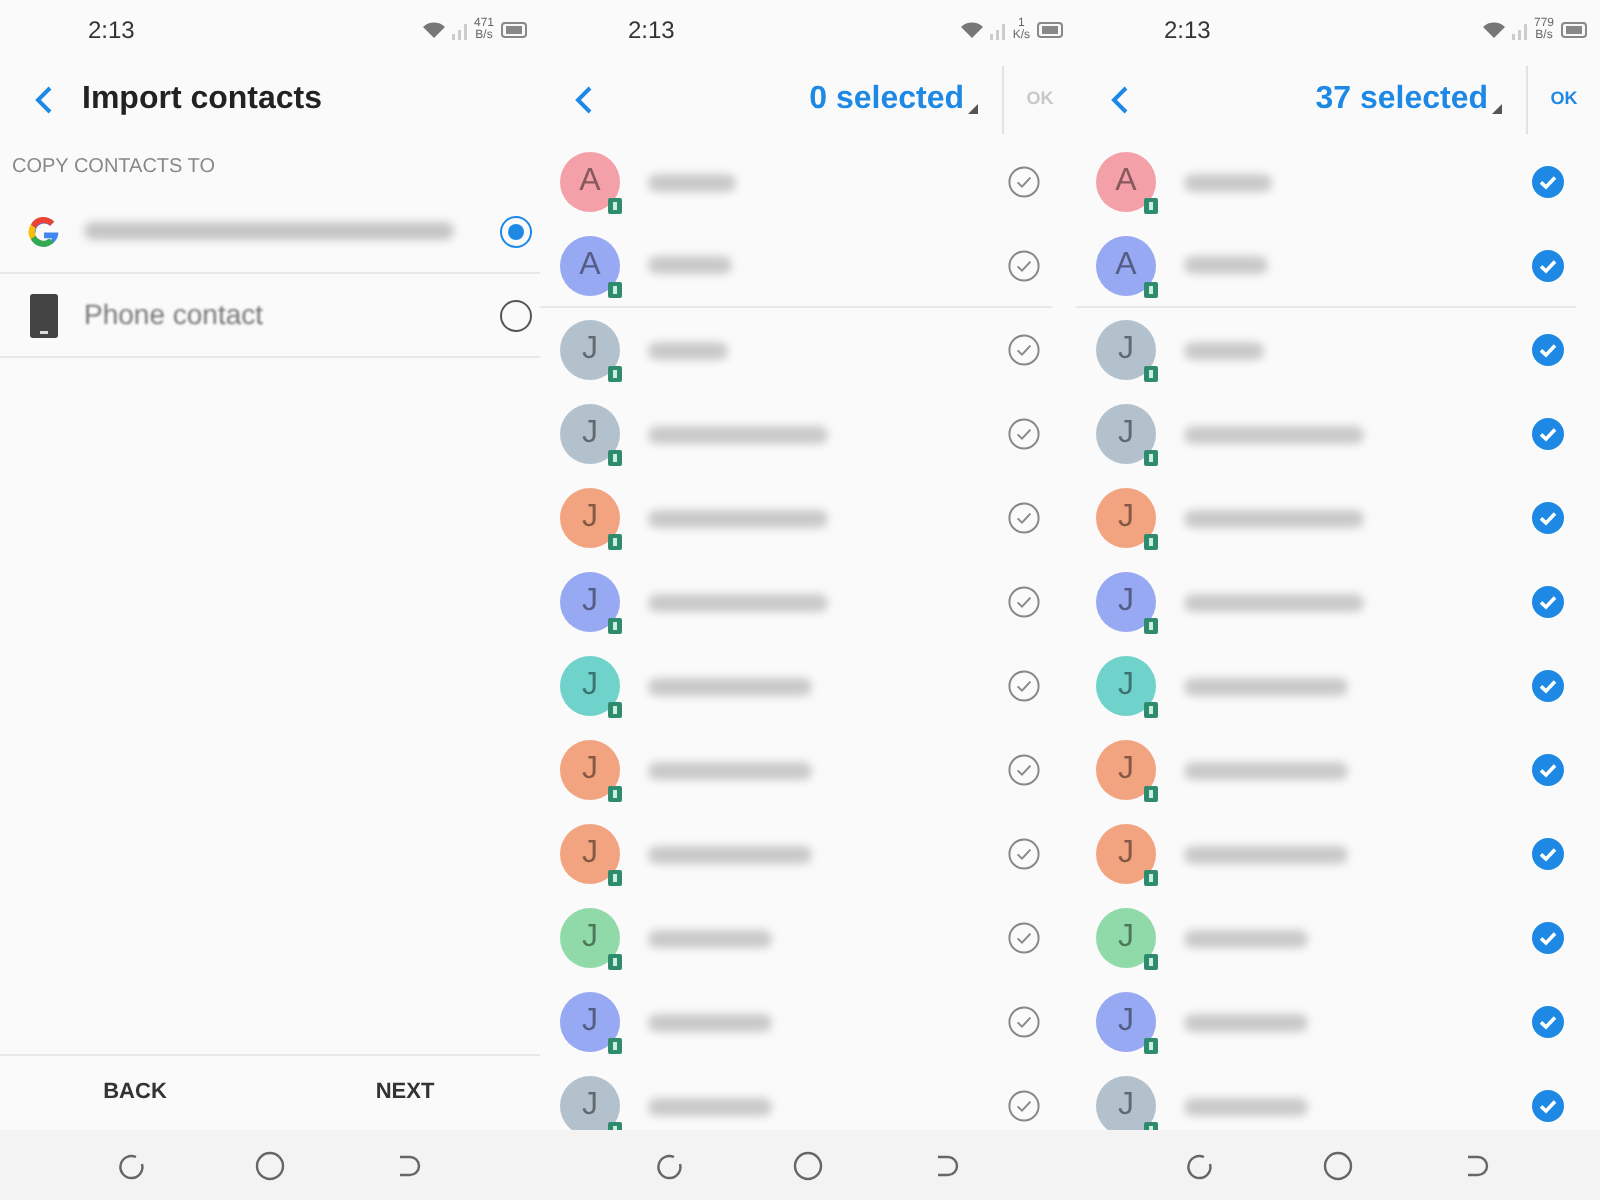  I want to click on selection-count: 37 selected, so click(1401, 100).